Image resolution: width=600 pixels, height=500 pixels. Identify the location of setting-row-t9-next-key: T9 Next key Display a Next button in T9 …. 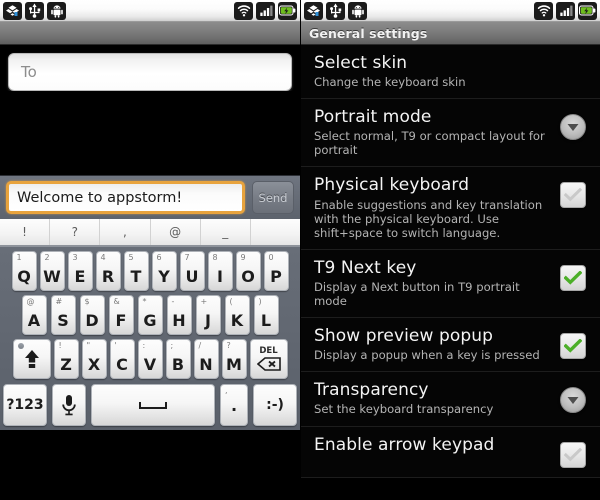
(450, 284).